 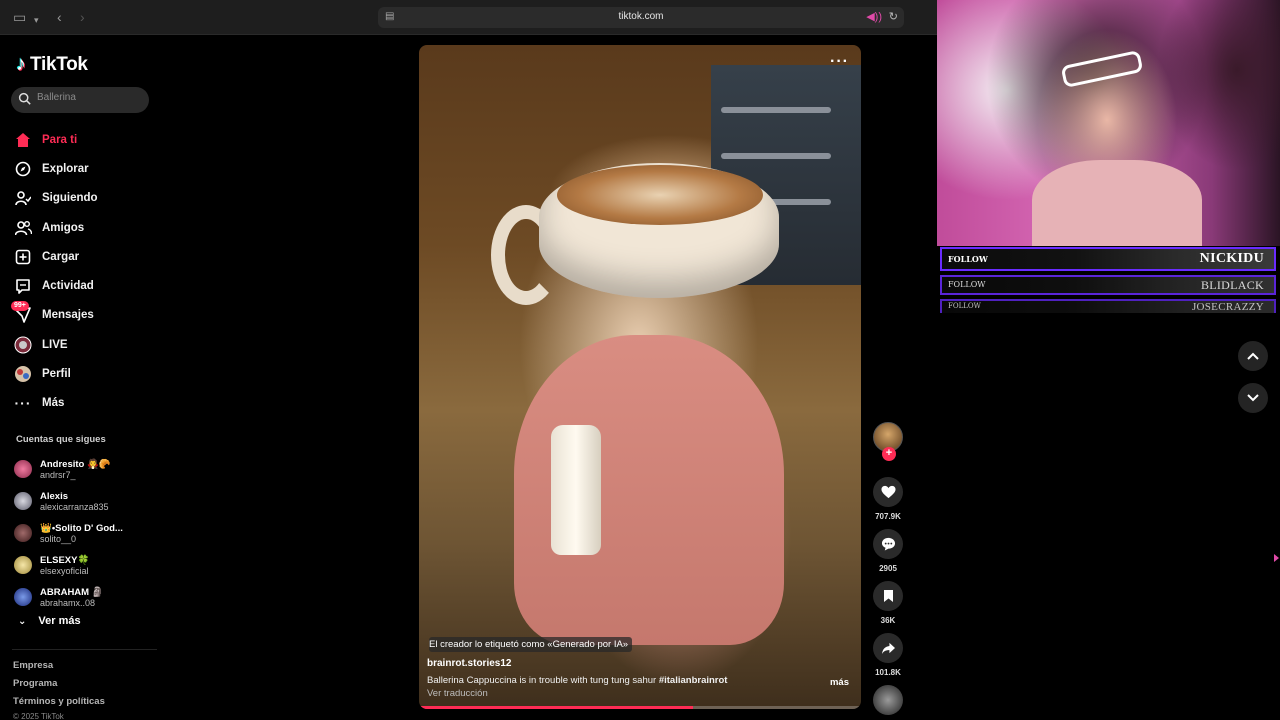 What do you see at coordinates (874, 16) in the screenshot?
I see `sound-icon: ◀))` at bounding box center [874, 16].